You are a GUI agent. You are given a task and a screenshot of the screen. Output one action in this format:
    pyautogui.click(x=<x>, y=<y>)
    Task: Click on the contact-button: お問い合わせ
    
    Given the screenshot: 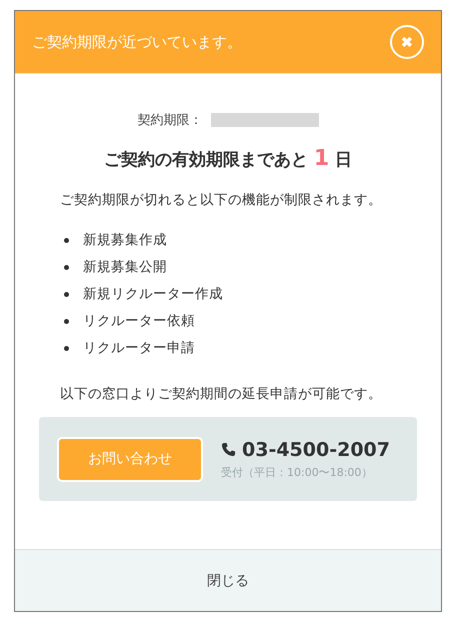 What is the action you would take?
    pyautogui.click(x=130, y=459)
    